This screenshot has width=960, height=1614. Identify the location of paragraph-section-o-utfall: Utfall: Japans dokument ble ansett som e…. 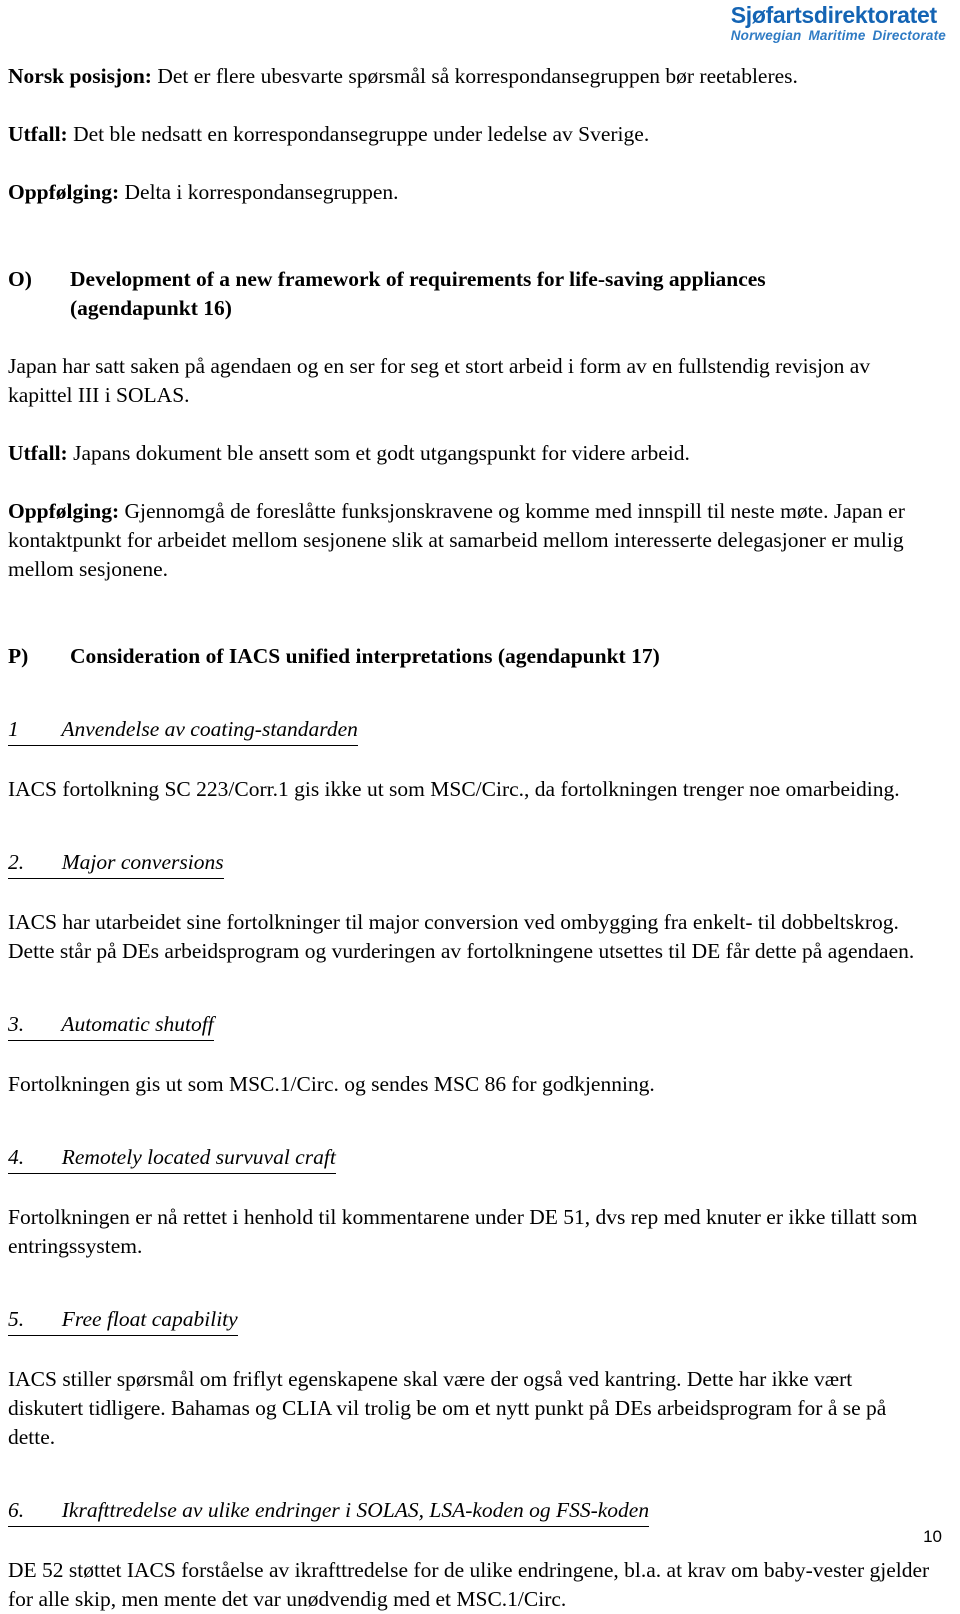
(470, 453).